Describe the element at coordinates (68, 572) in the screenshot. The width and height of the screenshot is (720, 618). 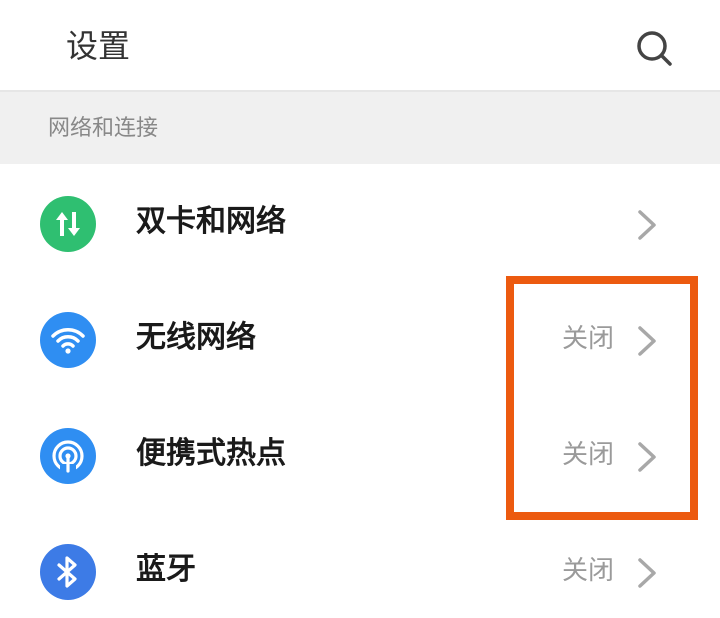
I see `bluetooth-icon` at that location.